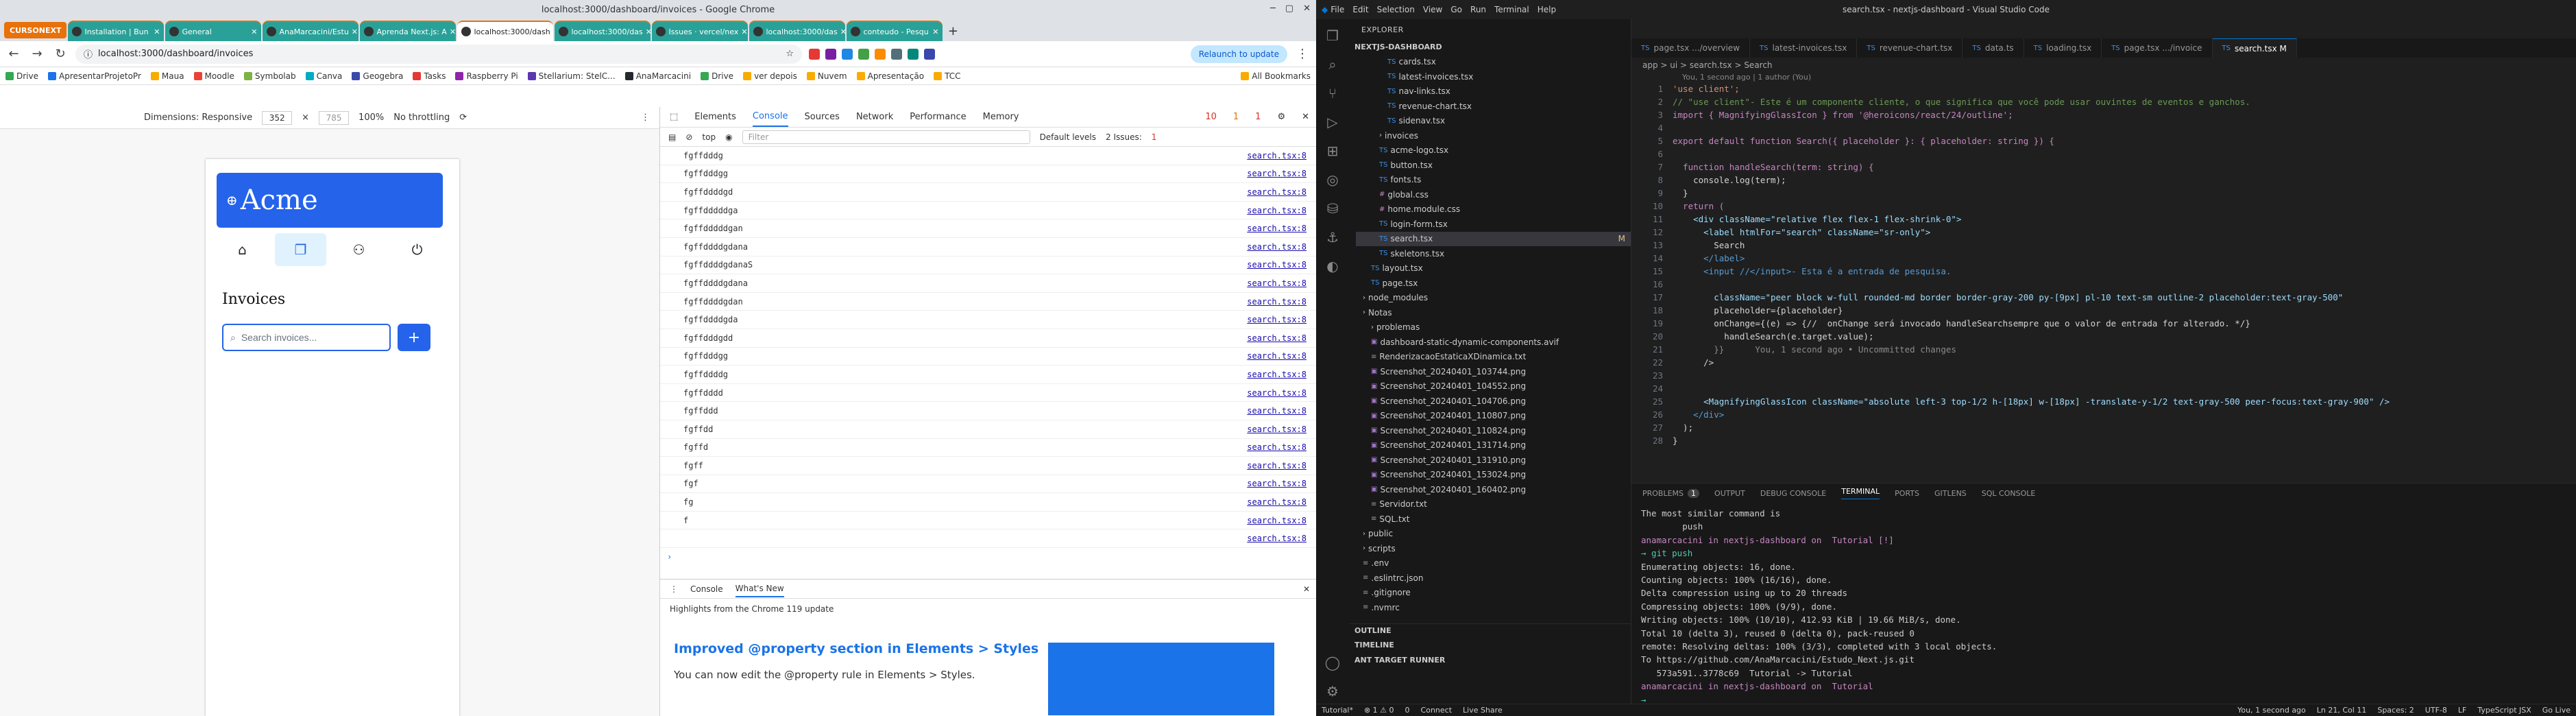  I want to click on file-item: # home.module.css, so click(1493, 209).